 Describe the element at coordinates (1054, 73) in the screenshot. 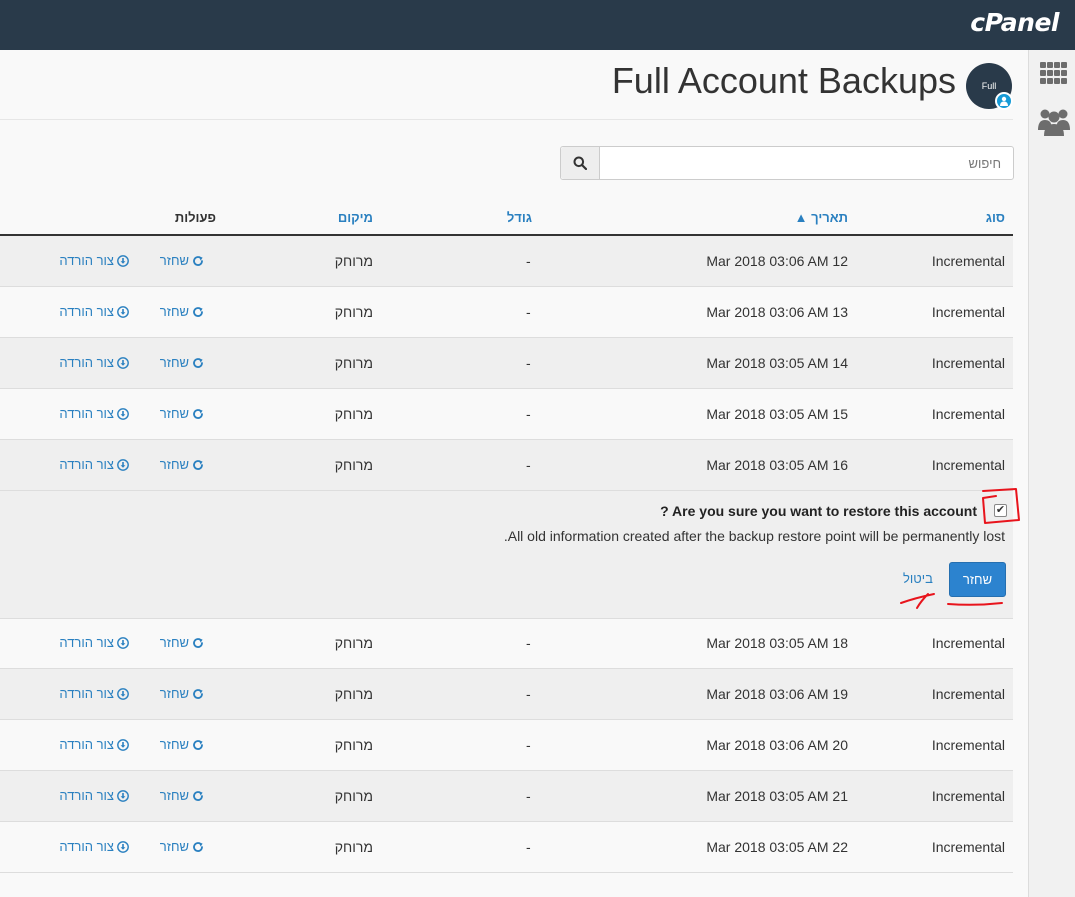

I see `grid-icon` at that location.